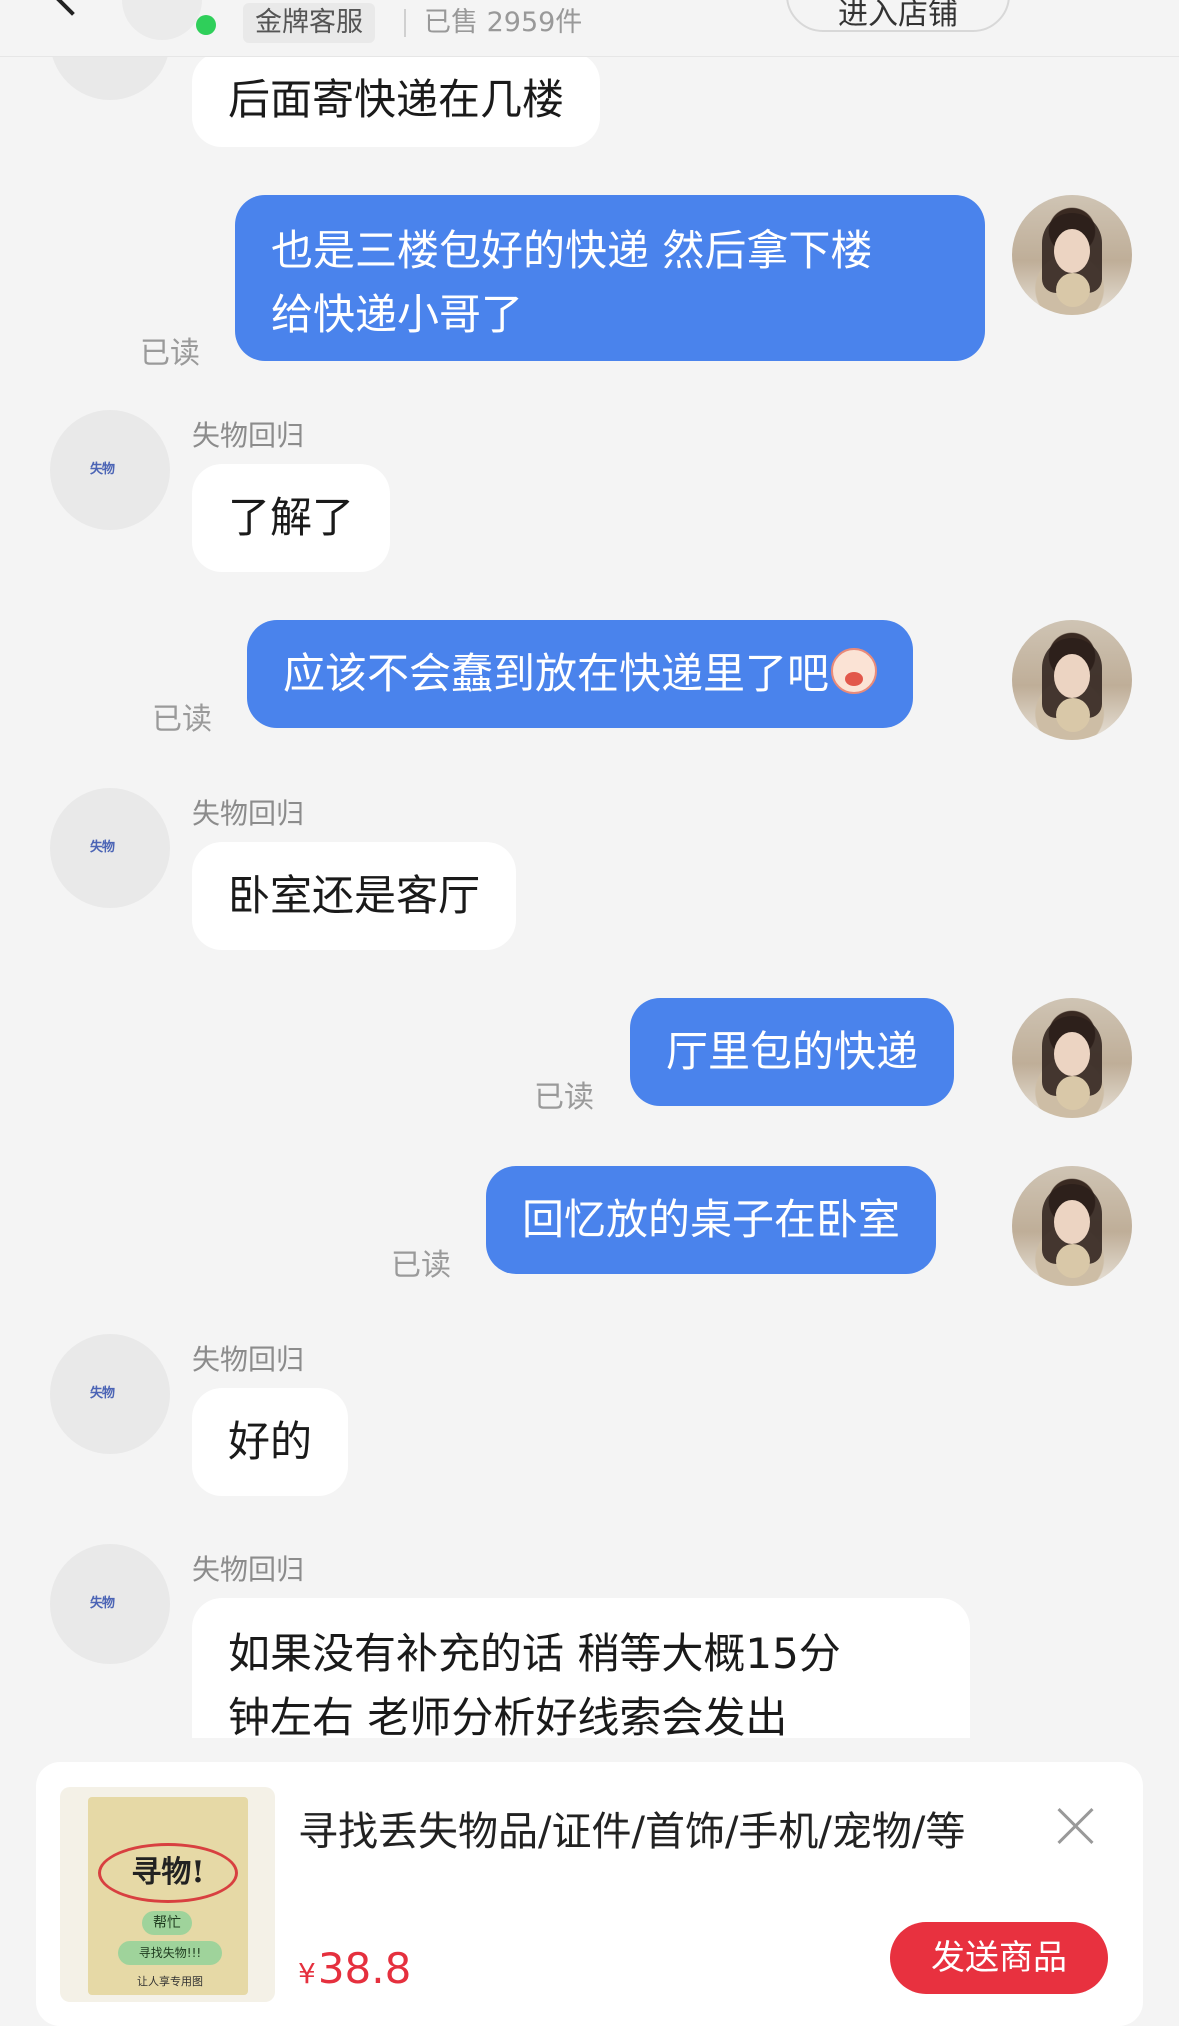 The height and width of the screenshot is (2026, 1179). I want to click on message-bubble-incoming: 好的, so click(270, 1442).